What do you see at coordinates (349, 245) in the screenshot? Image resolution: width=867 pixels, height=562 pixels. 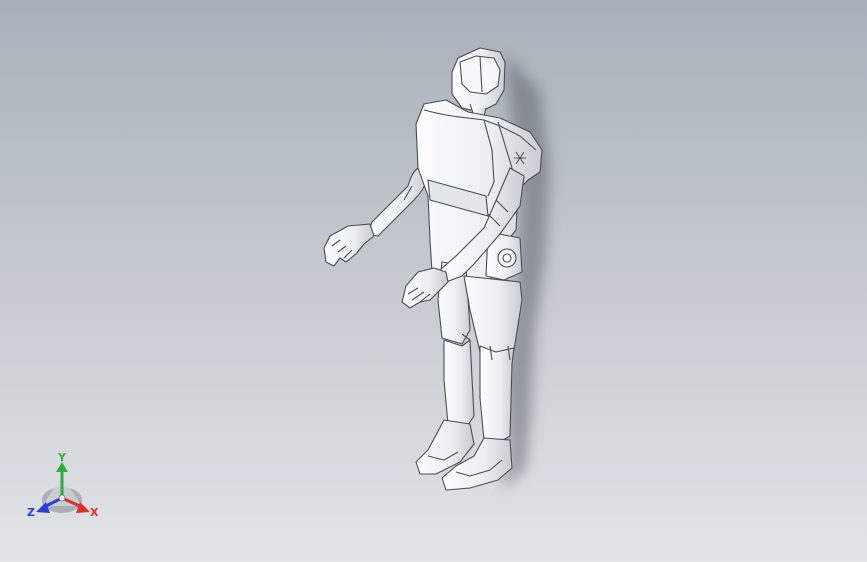 I see `left-hand` at bounding box center [349, 245].